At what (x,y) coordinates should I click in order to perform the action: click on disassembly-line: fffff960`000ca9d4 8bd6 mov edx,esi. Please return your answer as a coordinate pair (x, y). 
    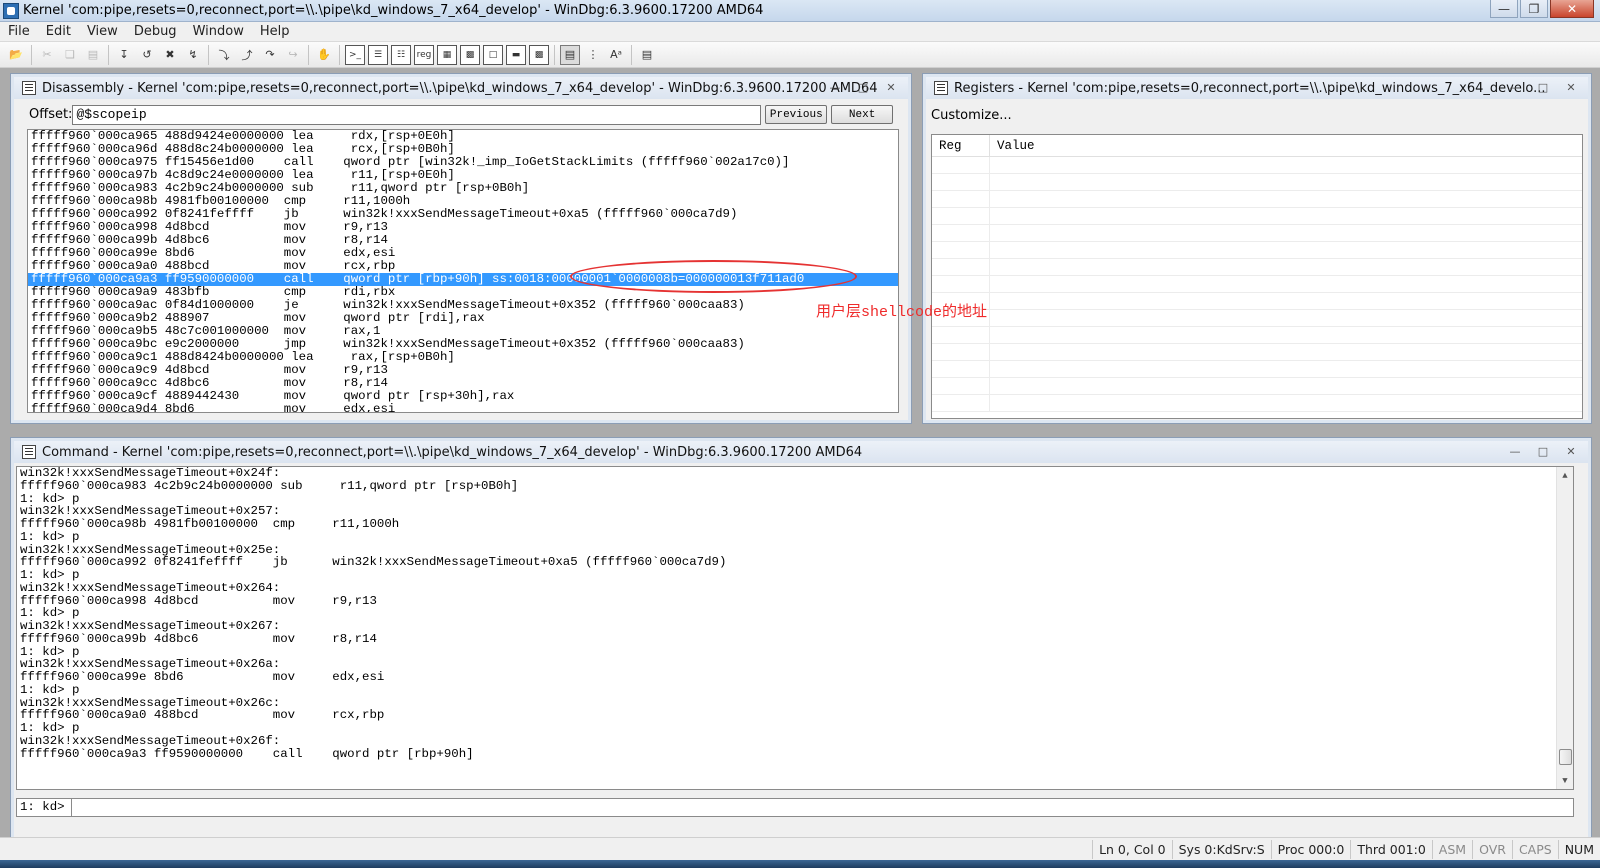
    Looking at the image, I should click on (463, 408).